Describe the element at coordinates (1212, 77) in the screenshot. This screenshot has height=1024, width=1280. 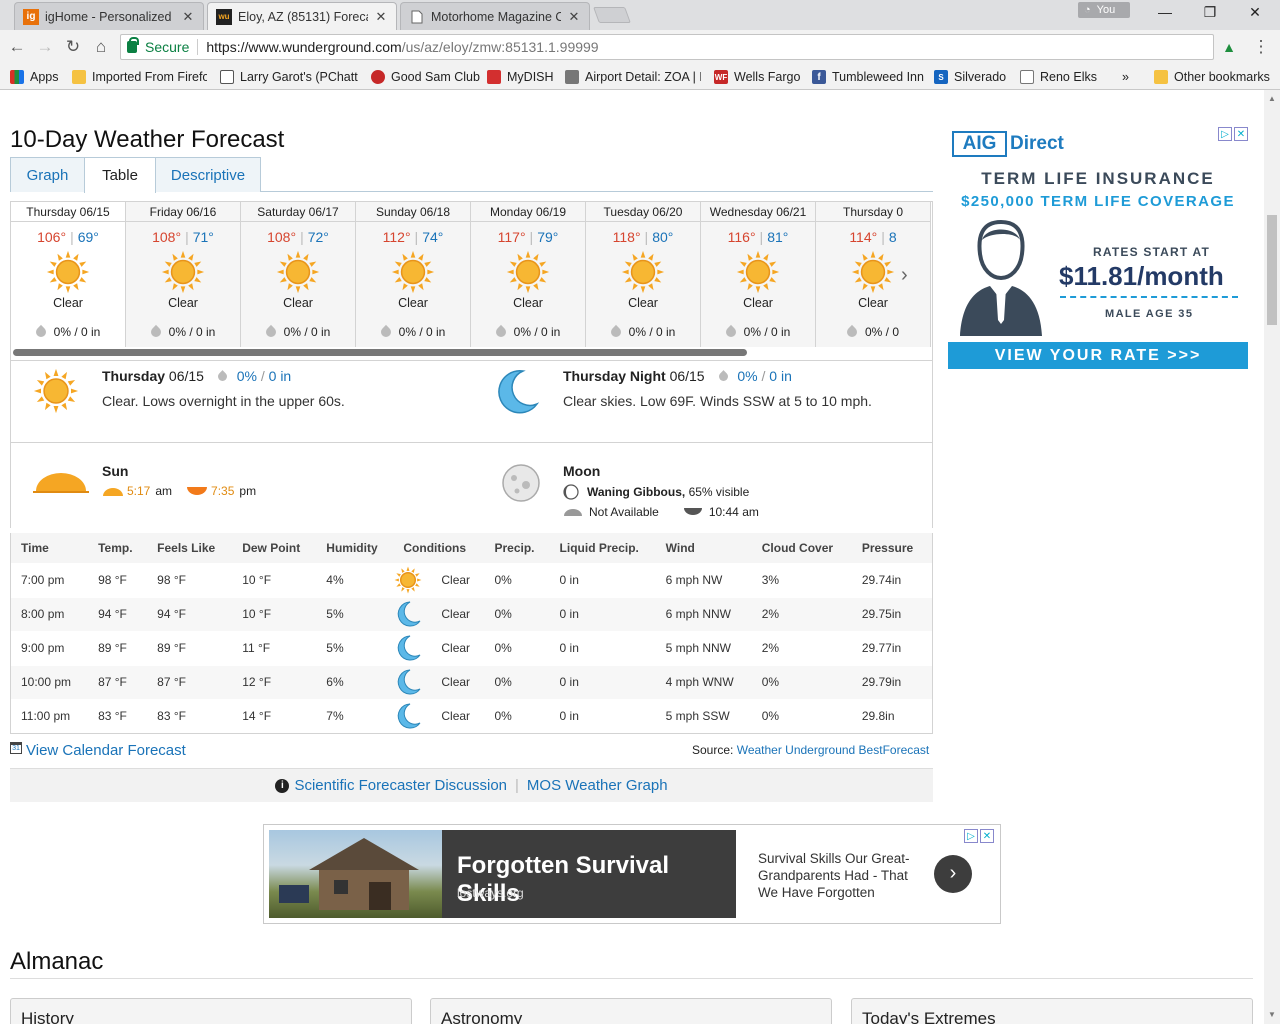
I see `other-bookmarks: Other bookmarks` at that location.